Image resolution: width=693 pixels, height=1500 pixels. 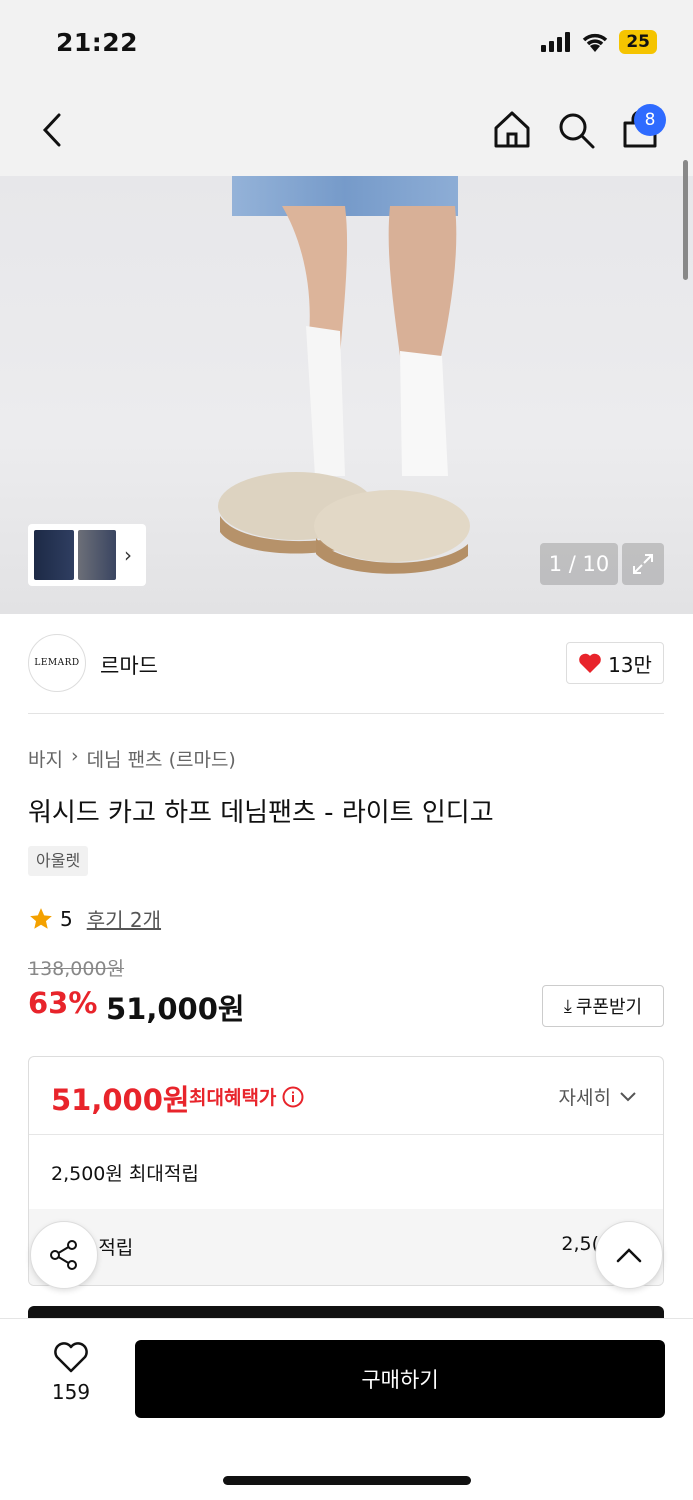 I want to click on heart-outline-icon, so click(x=71, y=1357).